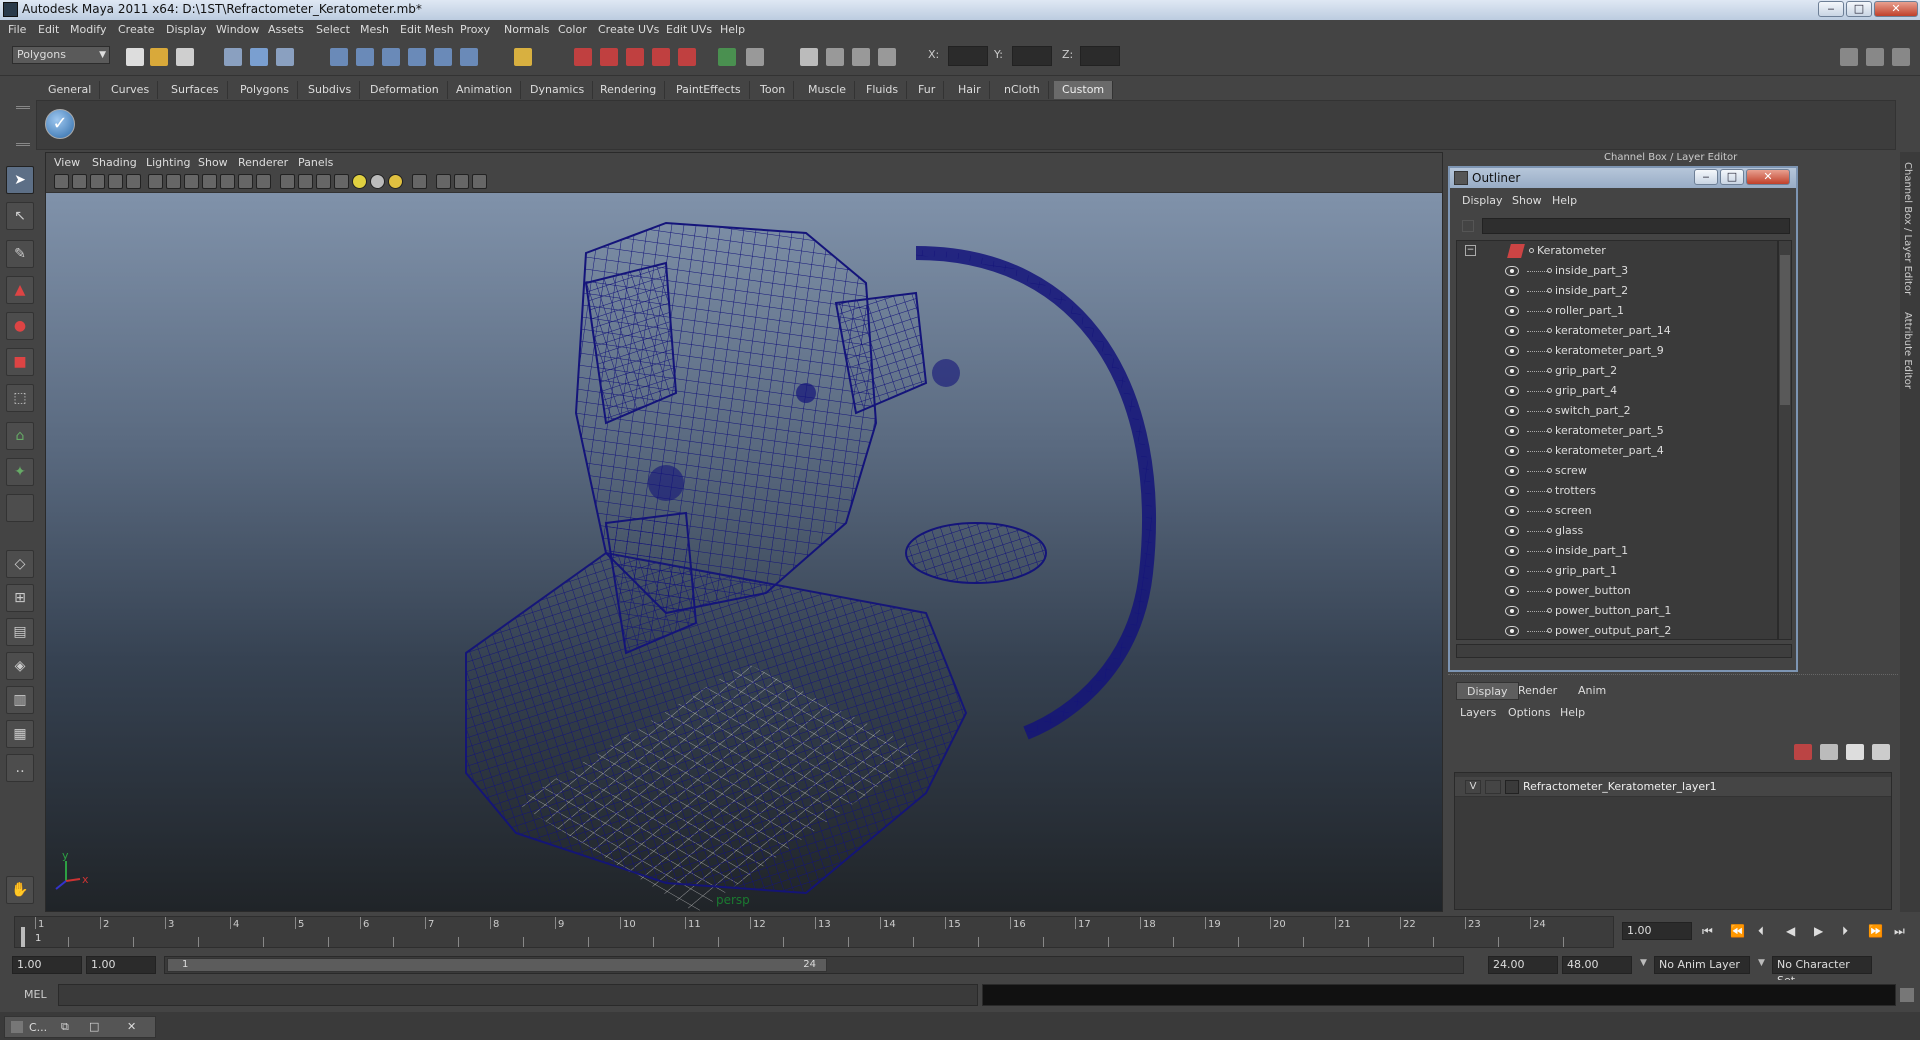  I want to click on channel-box-icon, so click(861, 57).